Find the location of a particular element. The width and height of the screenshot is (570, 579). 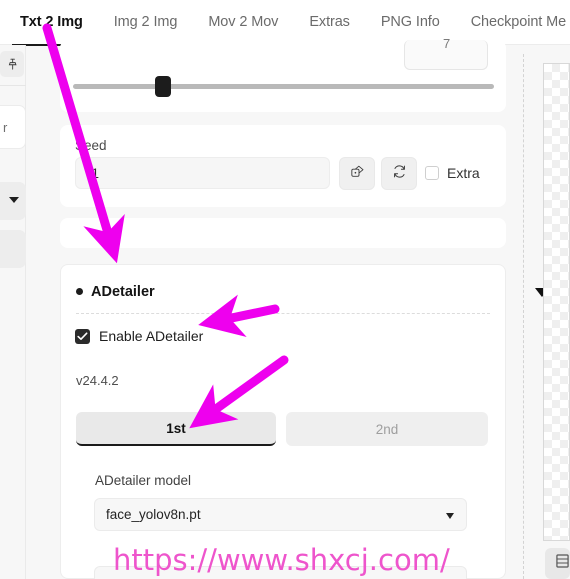

seed-label: Seed is located at coordinates (91, 145).